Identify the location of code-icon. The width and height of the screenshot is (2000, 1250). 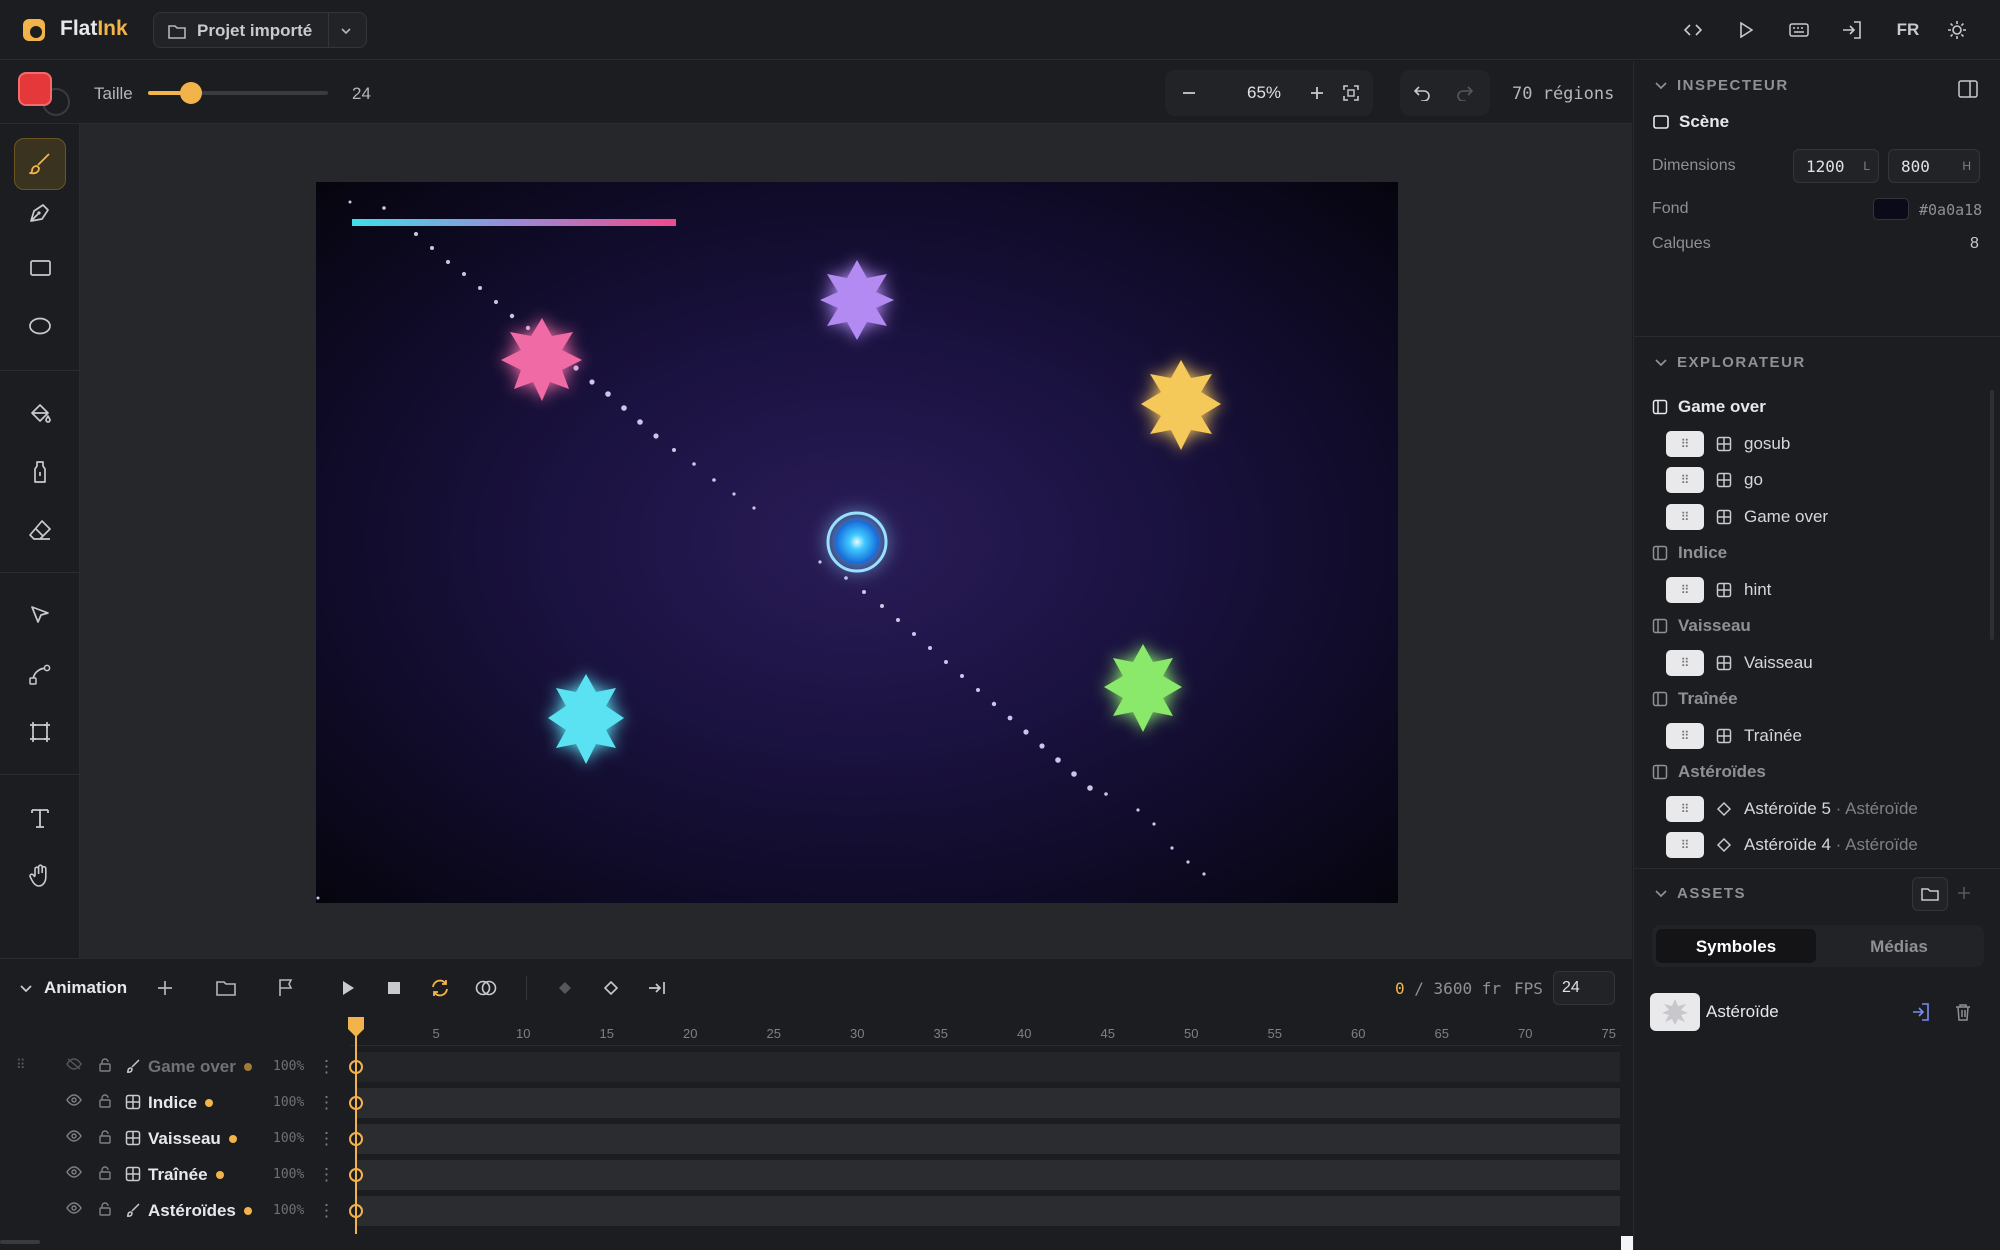
(1693, 30).